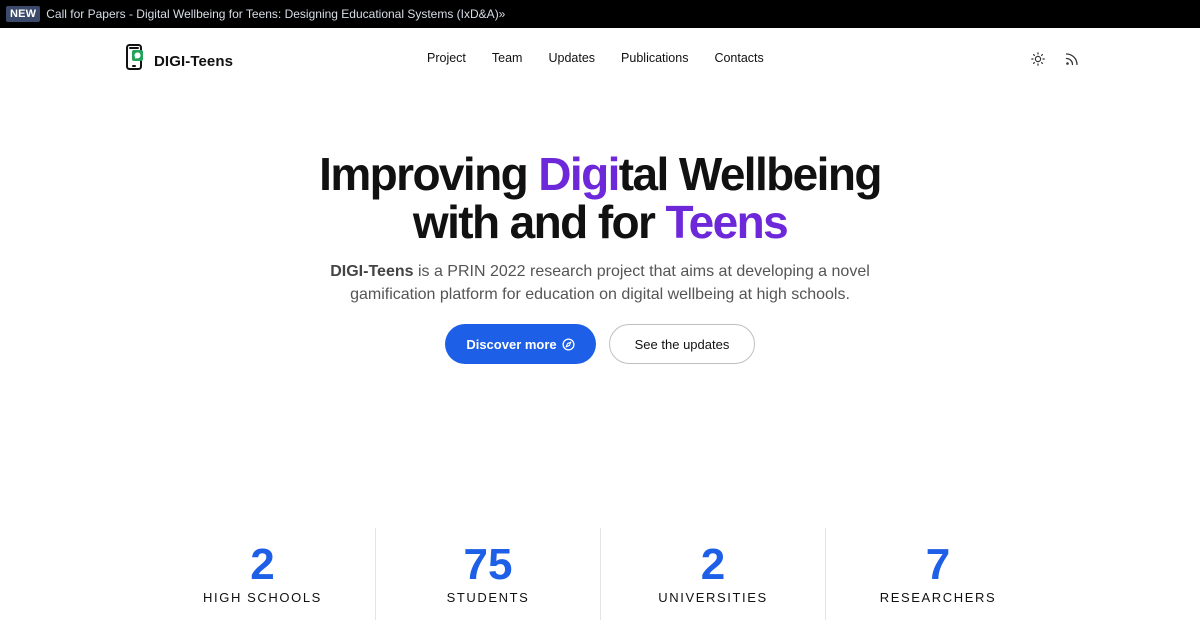 Image resolution: width=1200 pixels, height=628 pixels. Describe the element at coordinates (511, 344) in the screenshot. I see `discover-more-label: Discover more` at that location.